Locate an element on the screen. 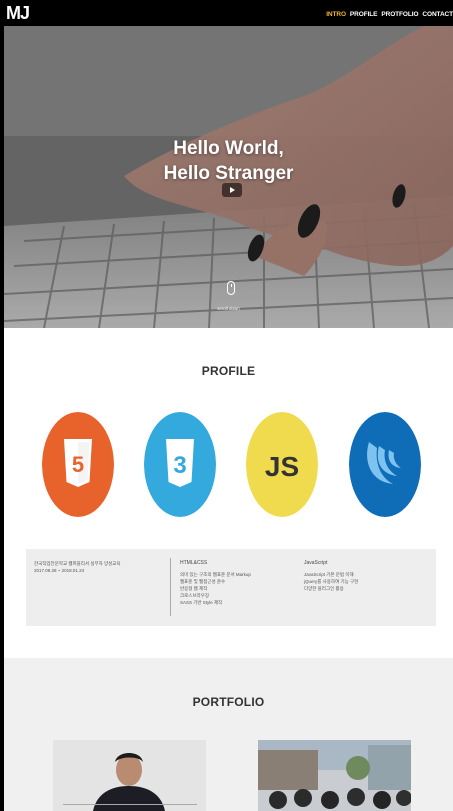 The image size is (453, 811). nav-item-contact: CONTACT is located at coordinates (437, 15).